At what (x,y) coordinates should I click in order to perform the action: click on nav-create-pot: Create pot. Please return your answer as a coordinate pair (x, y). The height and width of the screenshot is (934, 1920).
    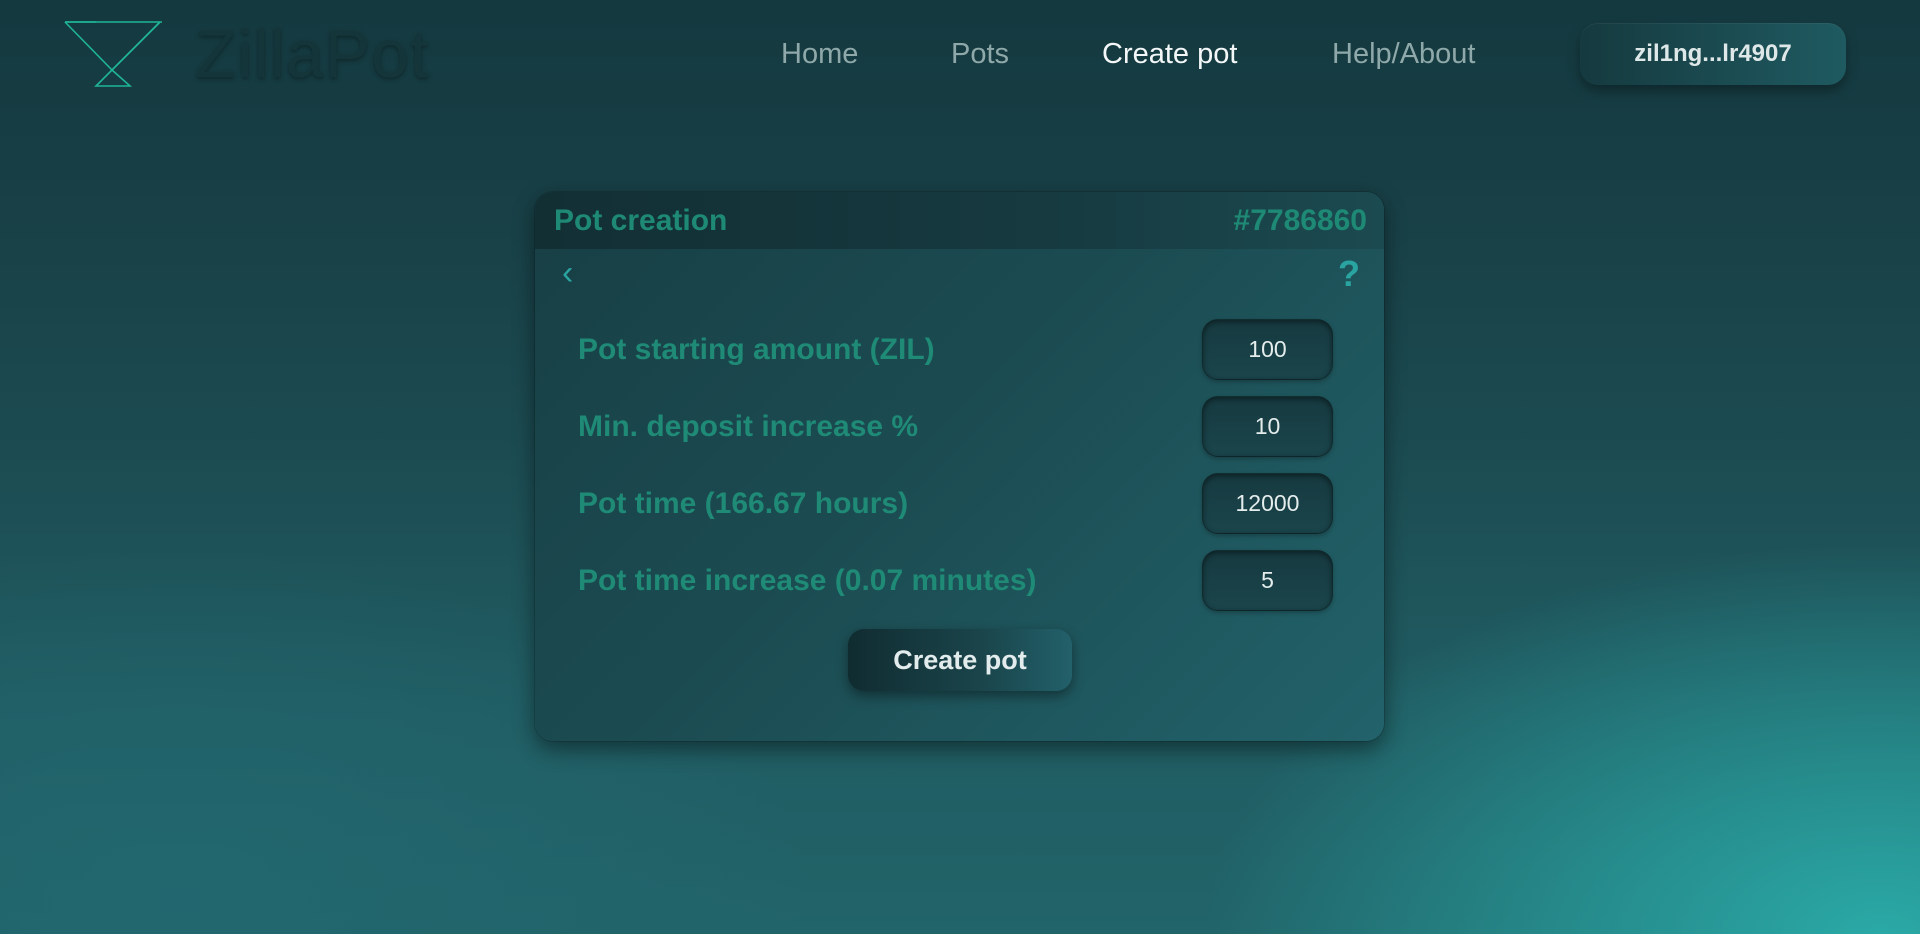
    Looking at the image, I should click on (1169, 54).